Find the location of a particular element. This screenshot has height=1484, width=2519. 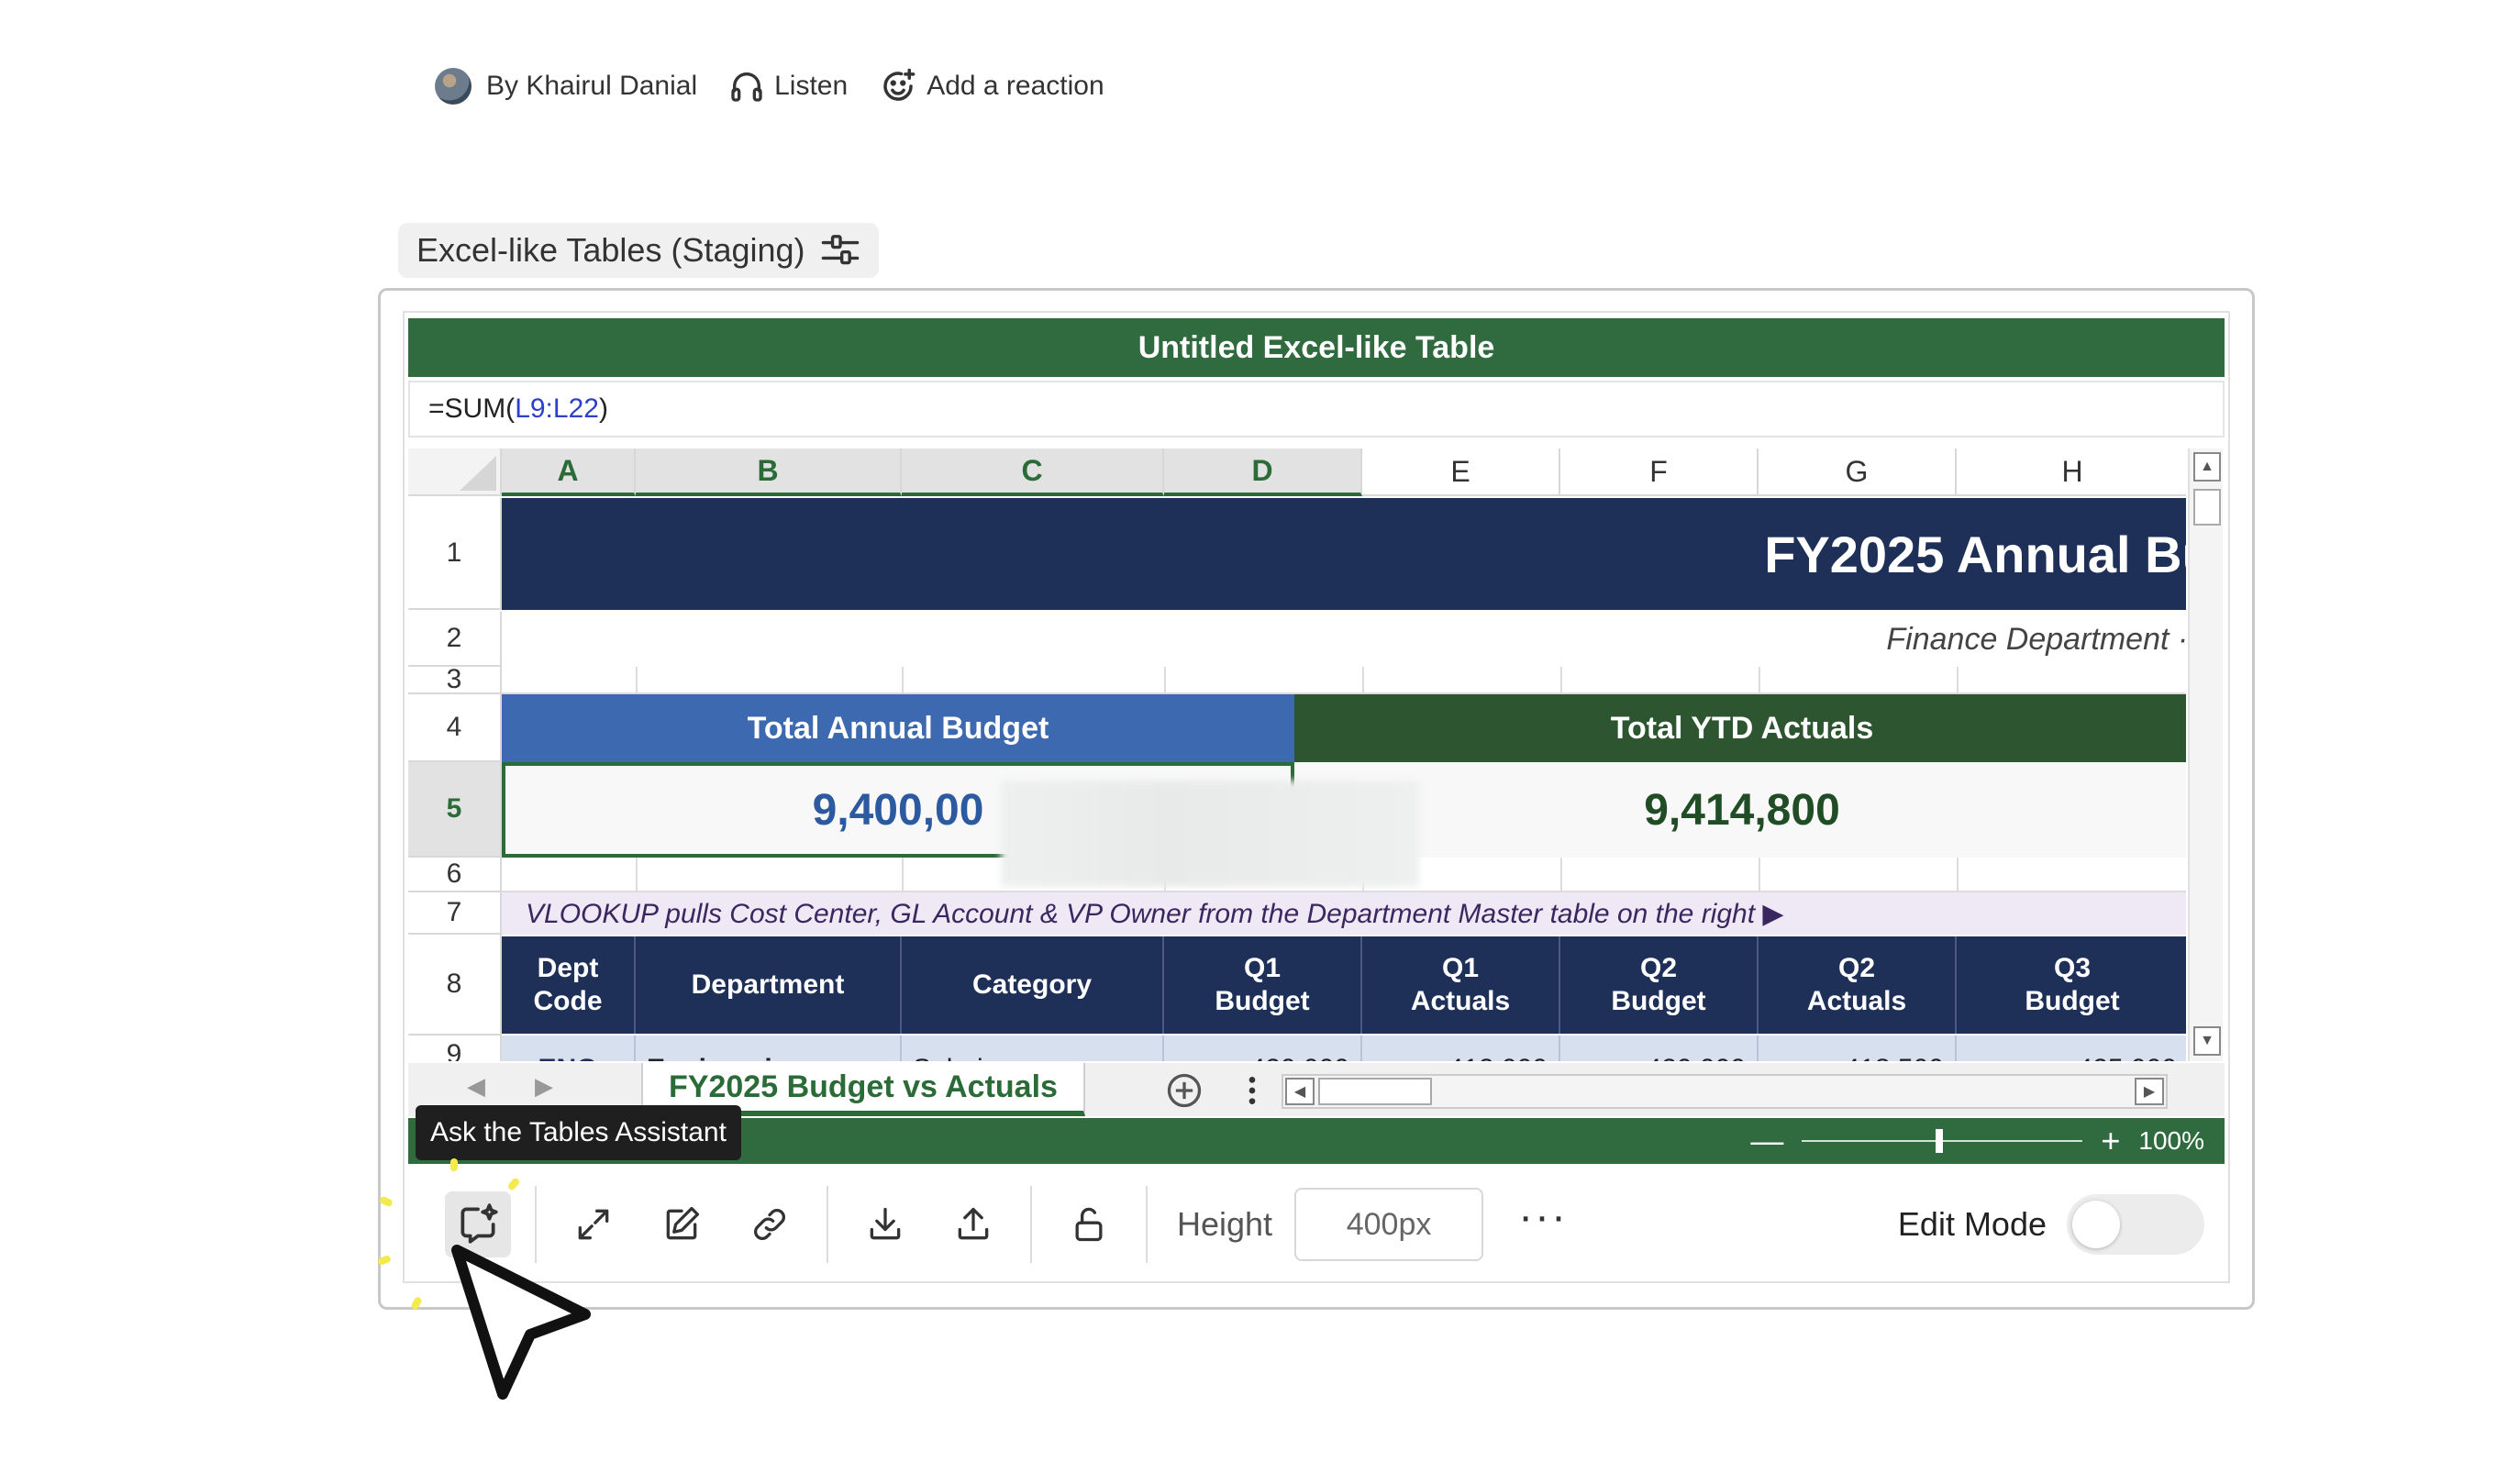

row9-q1-actuals: 412,000 is located at coordinates (1461, 1048).